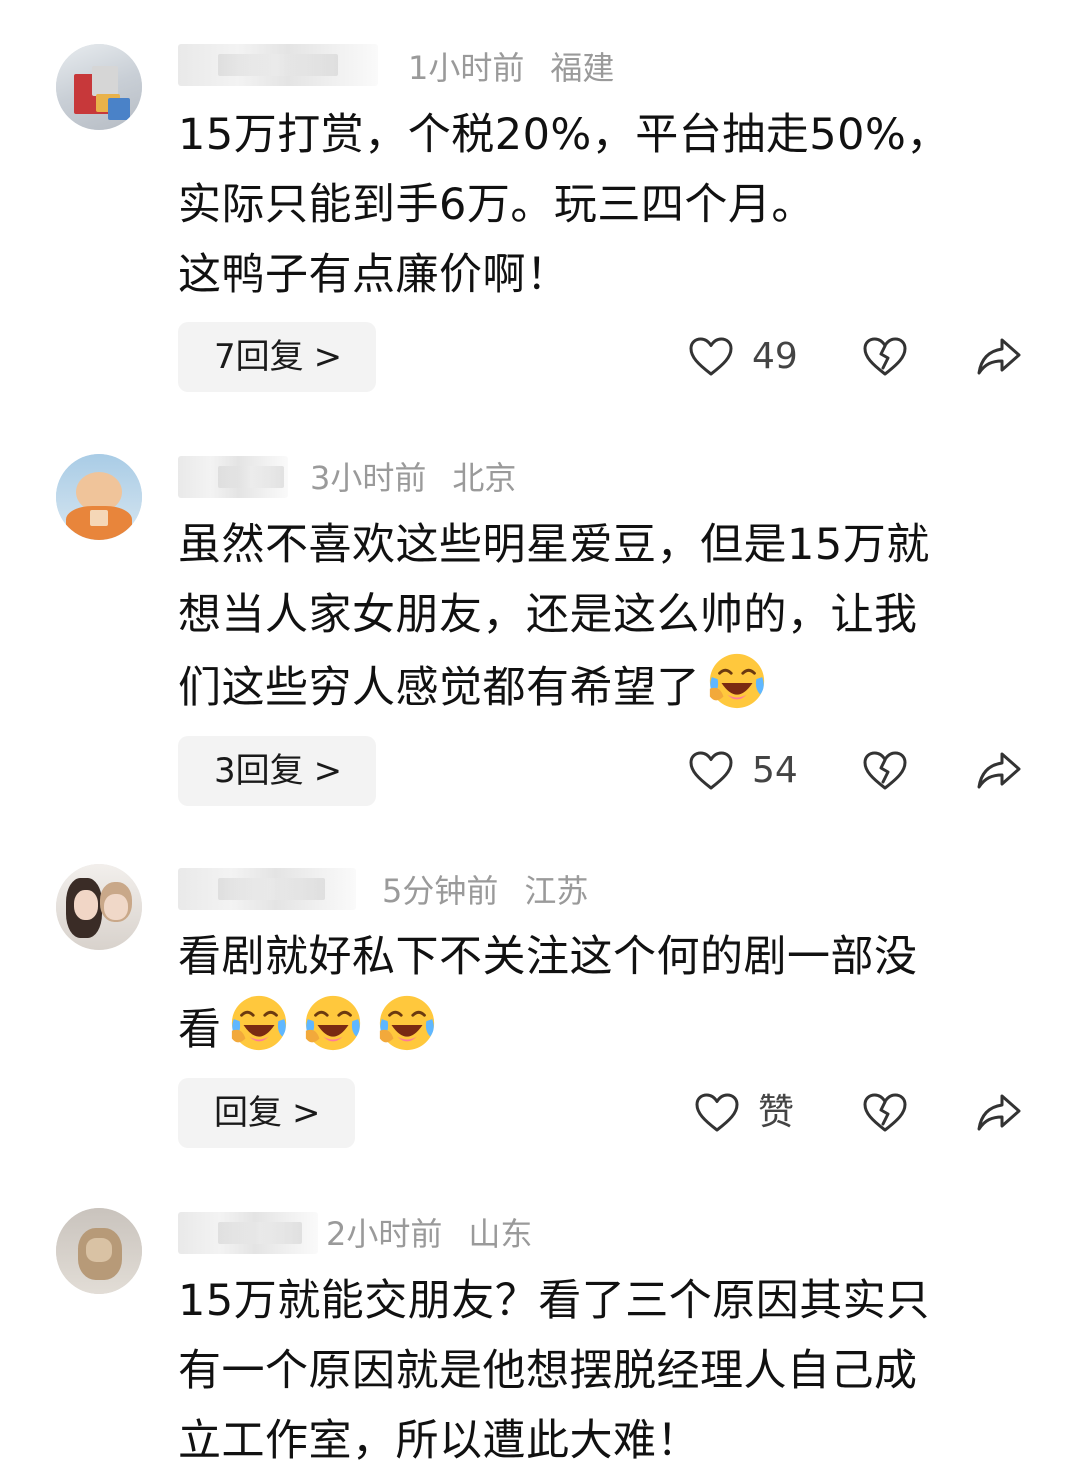 Image resolution: width=1080 pixels, height=1476 pixels. What do you see at coordinates (775, 770) in the screenshot?
I see `like-count: 54` at bounding box center [775, 770].